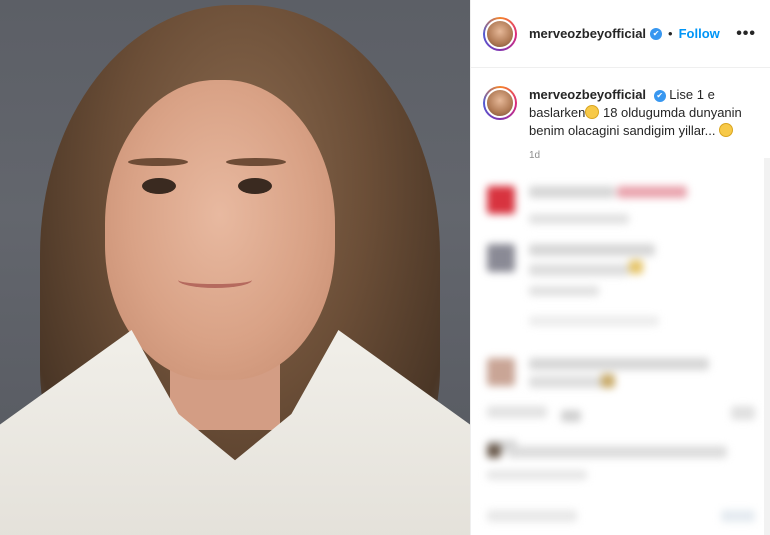 The width and height of the screenshot is (770, 535). What do you see at coordinates (699, 33) in the screenshot?
I see `follow-button: Follow` at bounding box center [699, 33].